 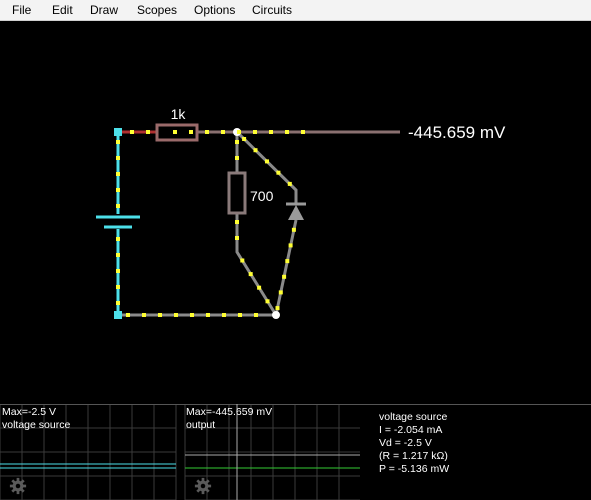 I want to click on menu-bar: File Edit Draw Scopes Options Circuits, so click(x=295, y=10).